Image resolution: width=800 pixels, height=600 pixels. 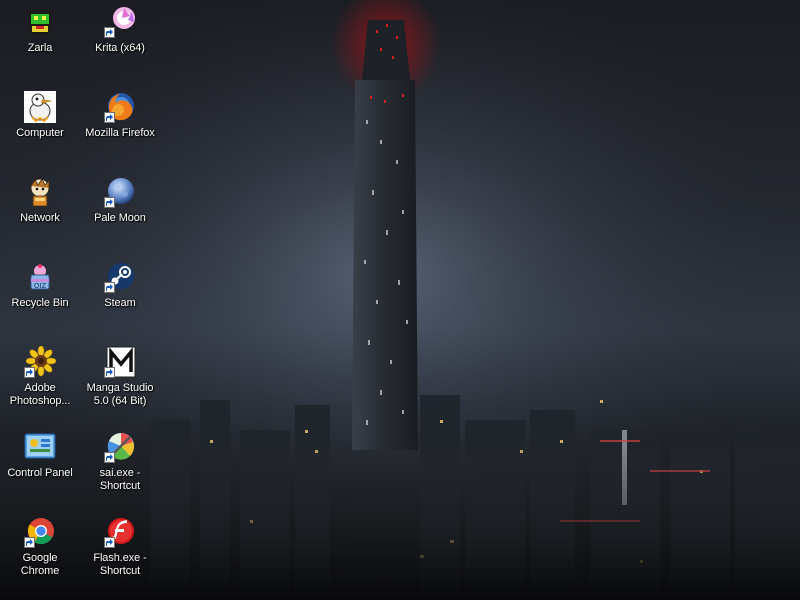 I want to click on control-panel-icon, so click(x=40, y=447).